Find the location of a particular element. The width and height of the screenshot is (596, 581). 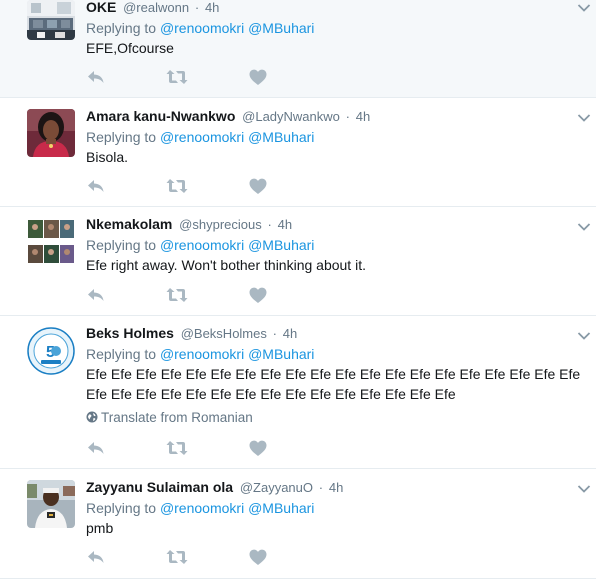

living-room-photo-icon is located at coordinates (51, 20).